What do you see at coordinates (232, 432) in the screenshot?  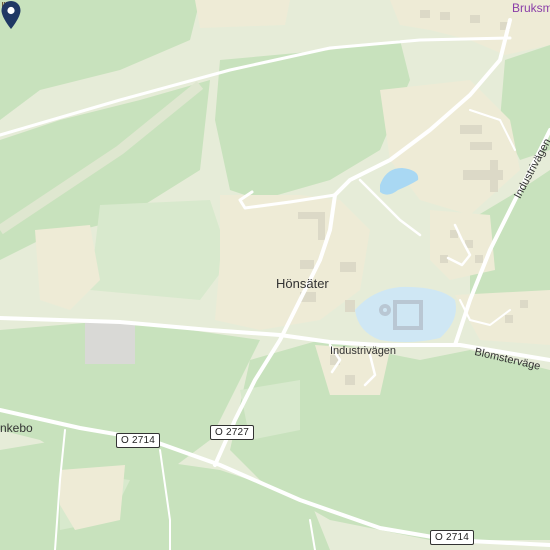 I see `road-shield-o2727: O 2727` at bounding box center [232, 432].